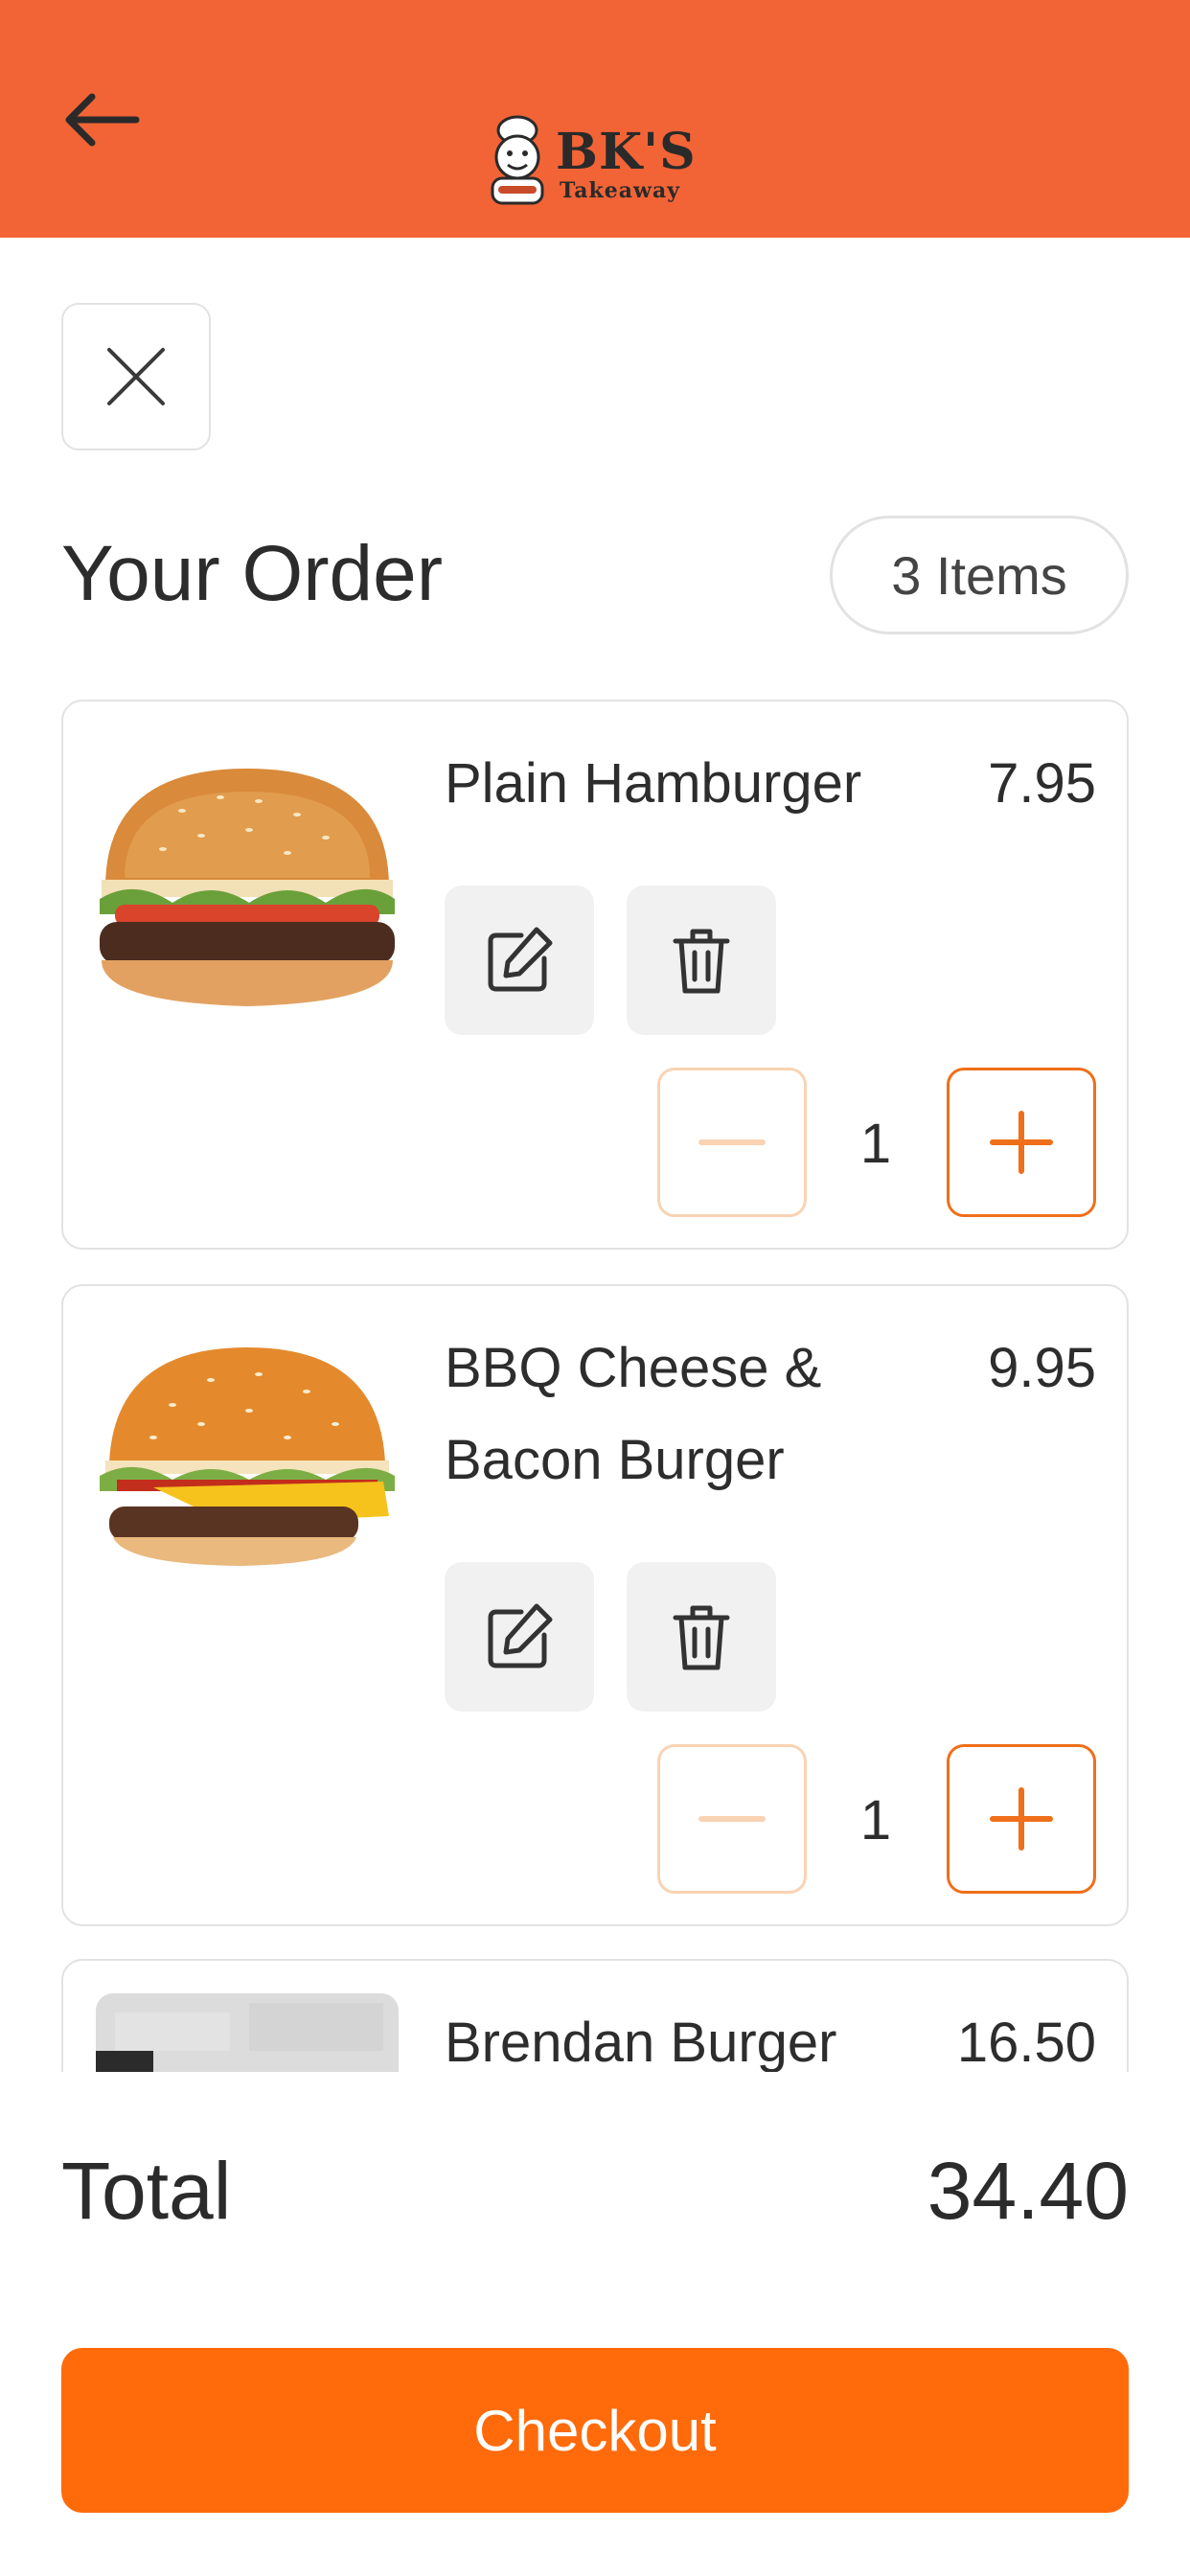 Image resolution: width=1190 pixels, height=2576 pixels. Describe the element at coordinates (620, 190) in the screenshot. I see `logo-subtitle: Takeaway` at that location.